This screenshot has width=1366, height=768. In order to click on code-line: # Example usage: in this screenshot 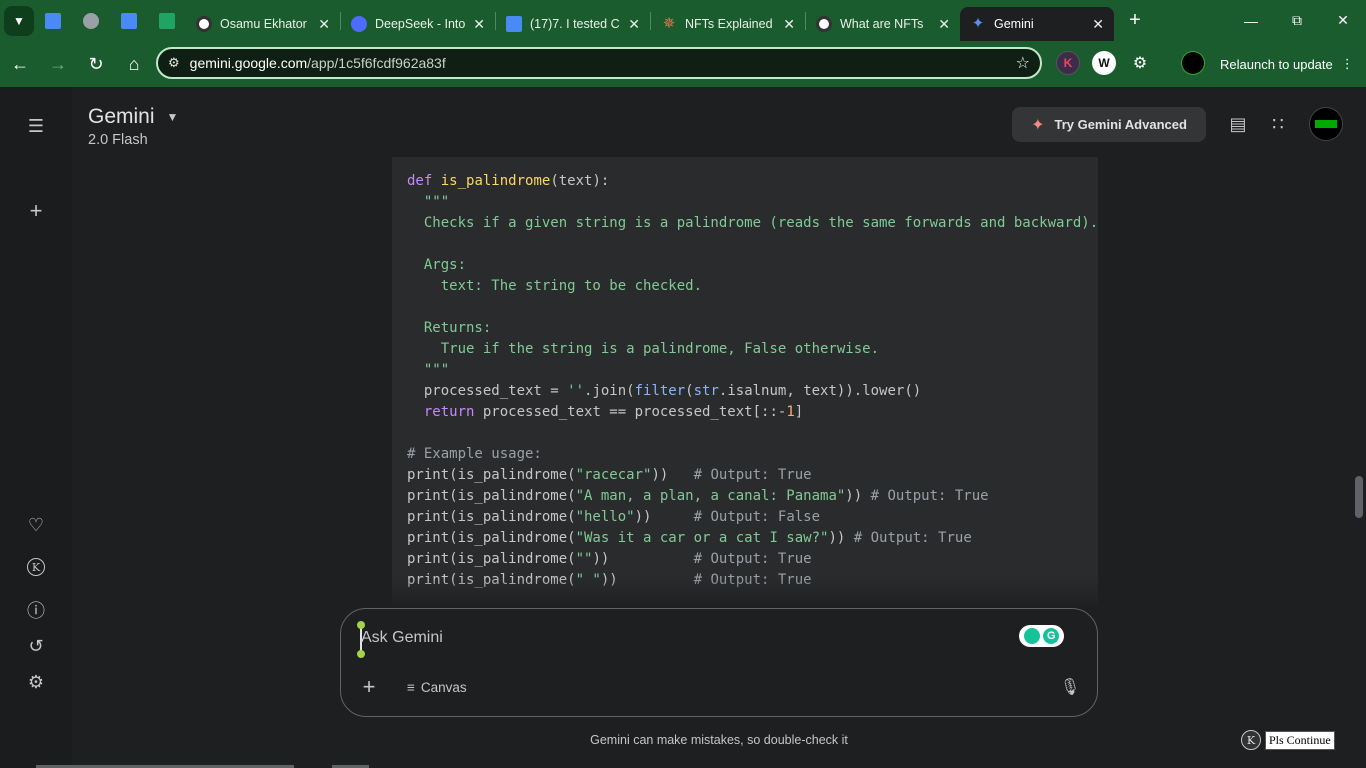, I will do `click(474, 454)`.